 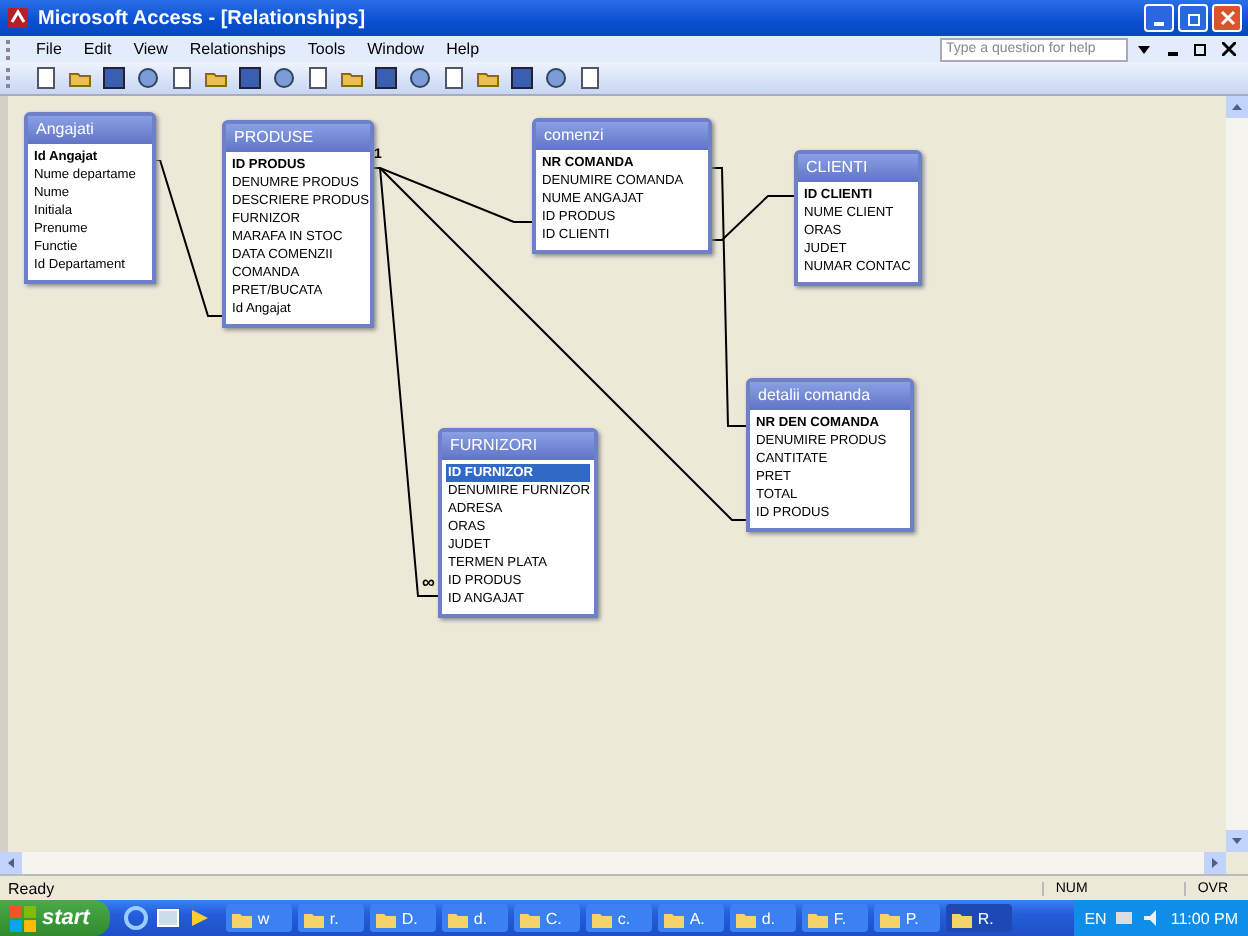 What do you see at coordinates (97, 49) in the screenshot?
I see `menu-item: Edit` at bounding box center [97, 49].